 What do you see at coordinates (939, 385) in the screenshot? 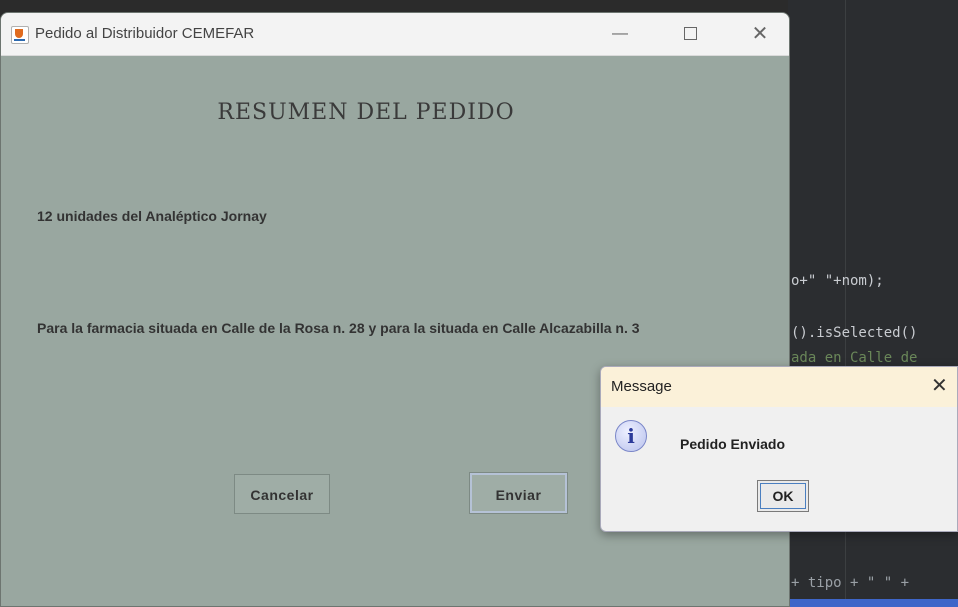
I see `dialog-close-button: ✕` at bounding box center [939, 385].